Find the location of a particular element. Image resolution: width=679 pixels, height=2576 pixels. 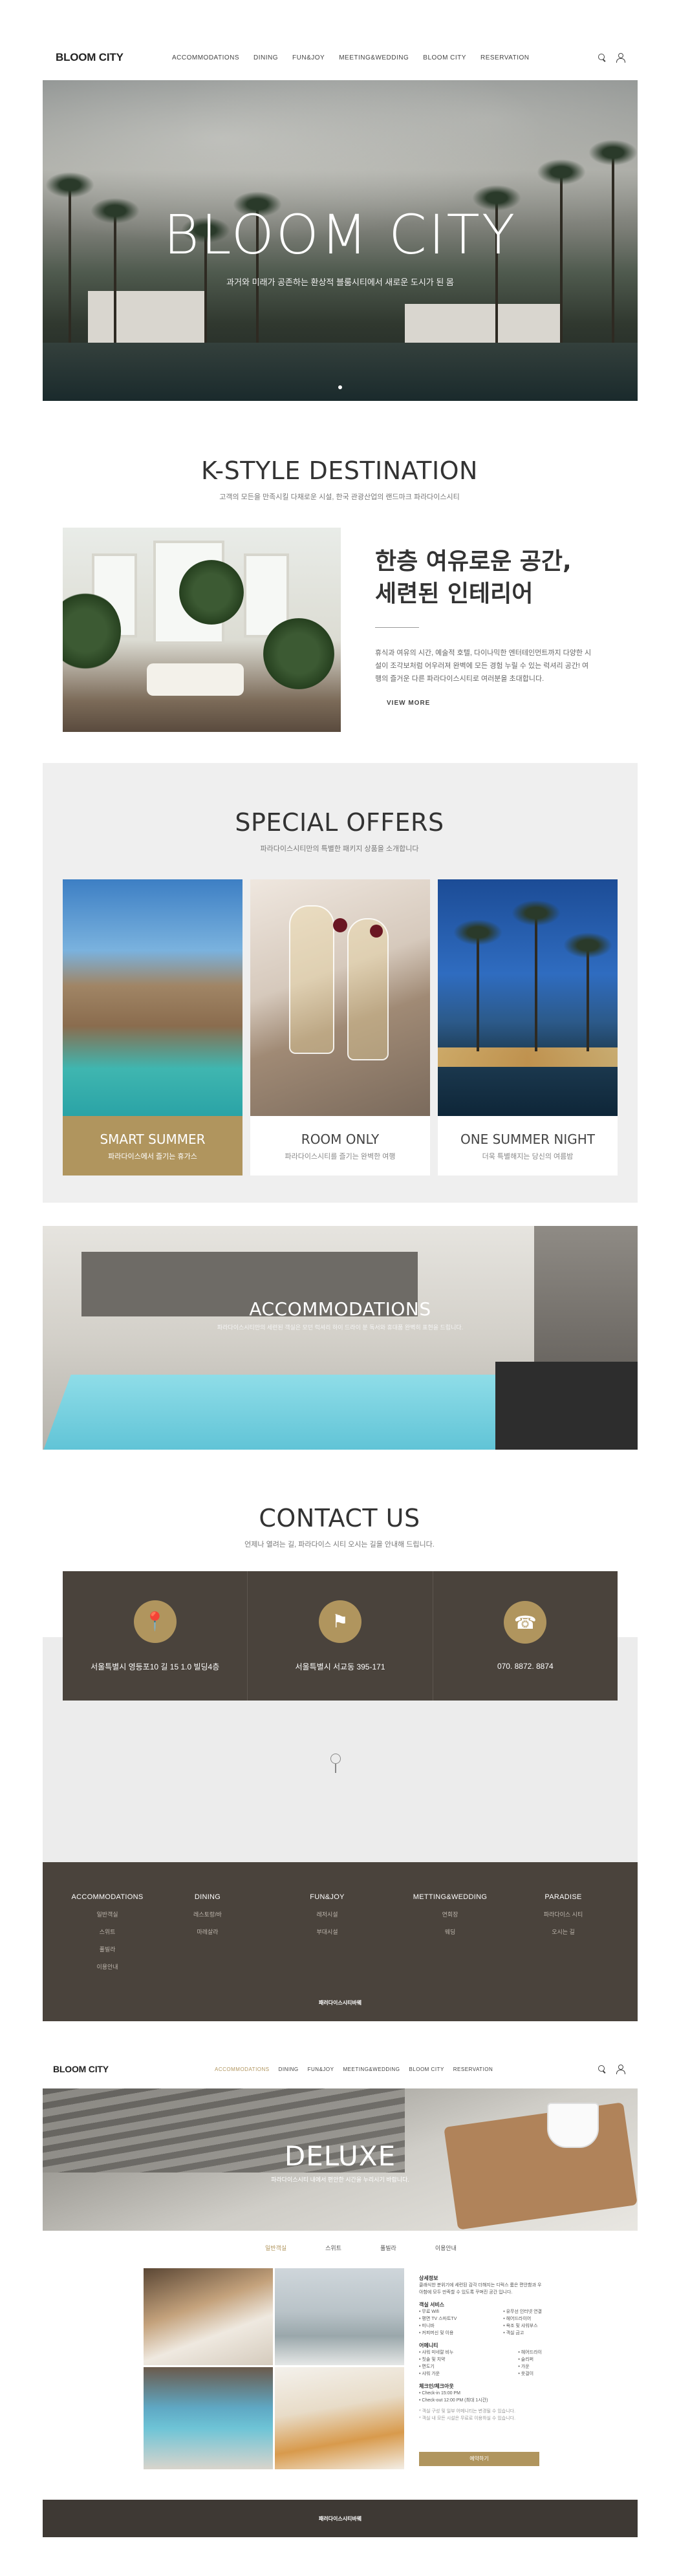

footer-column: METTING&WEDDING 연회장 웨딩 is located at coordinates (450, 1914).